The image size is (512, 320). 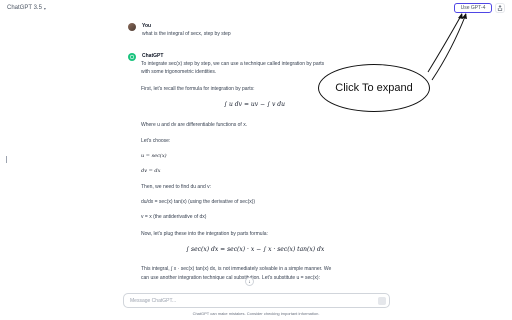 I want to click on share-icon, so click(x=500, y=8).